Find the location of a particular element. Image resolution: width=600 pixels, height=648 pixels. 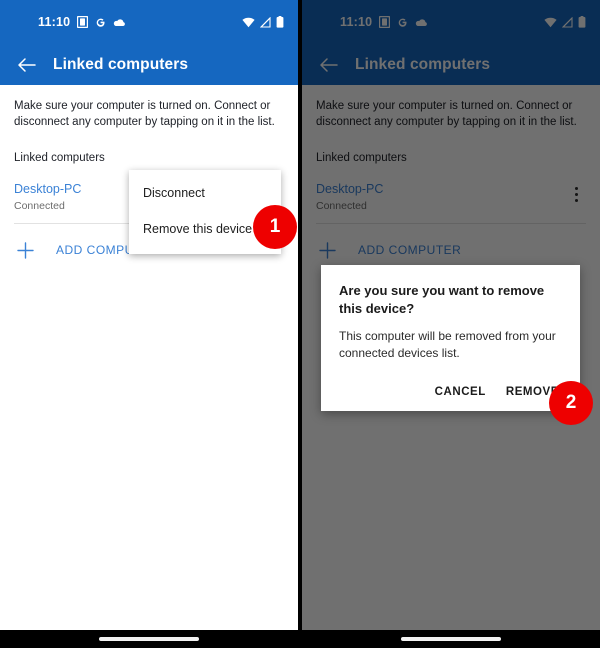

arrow-back-icon is located at coordinates (26, 65).